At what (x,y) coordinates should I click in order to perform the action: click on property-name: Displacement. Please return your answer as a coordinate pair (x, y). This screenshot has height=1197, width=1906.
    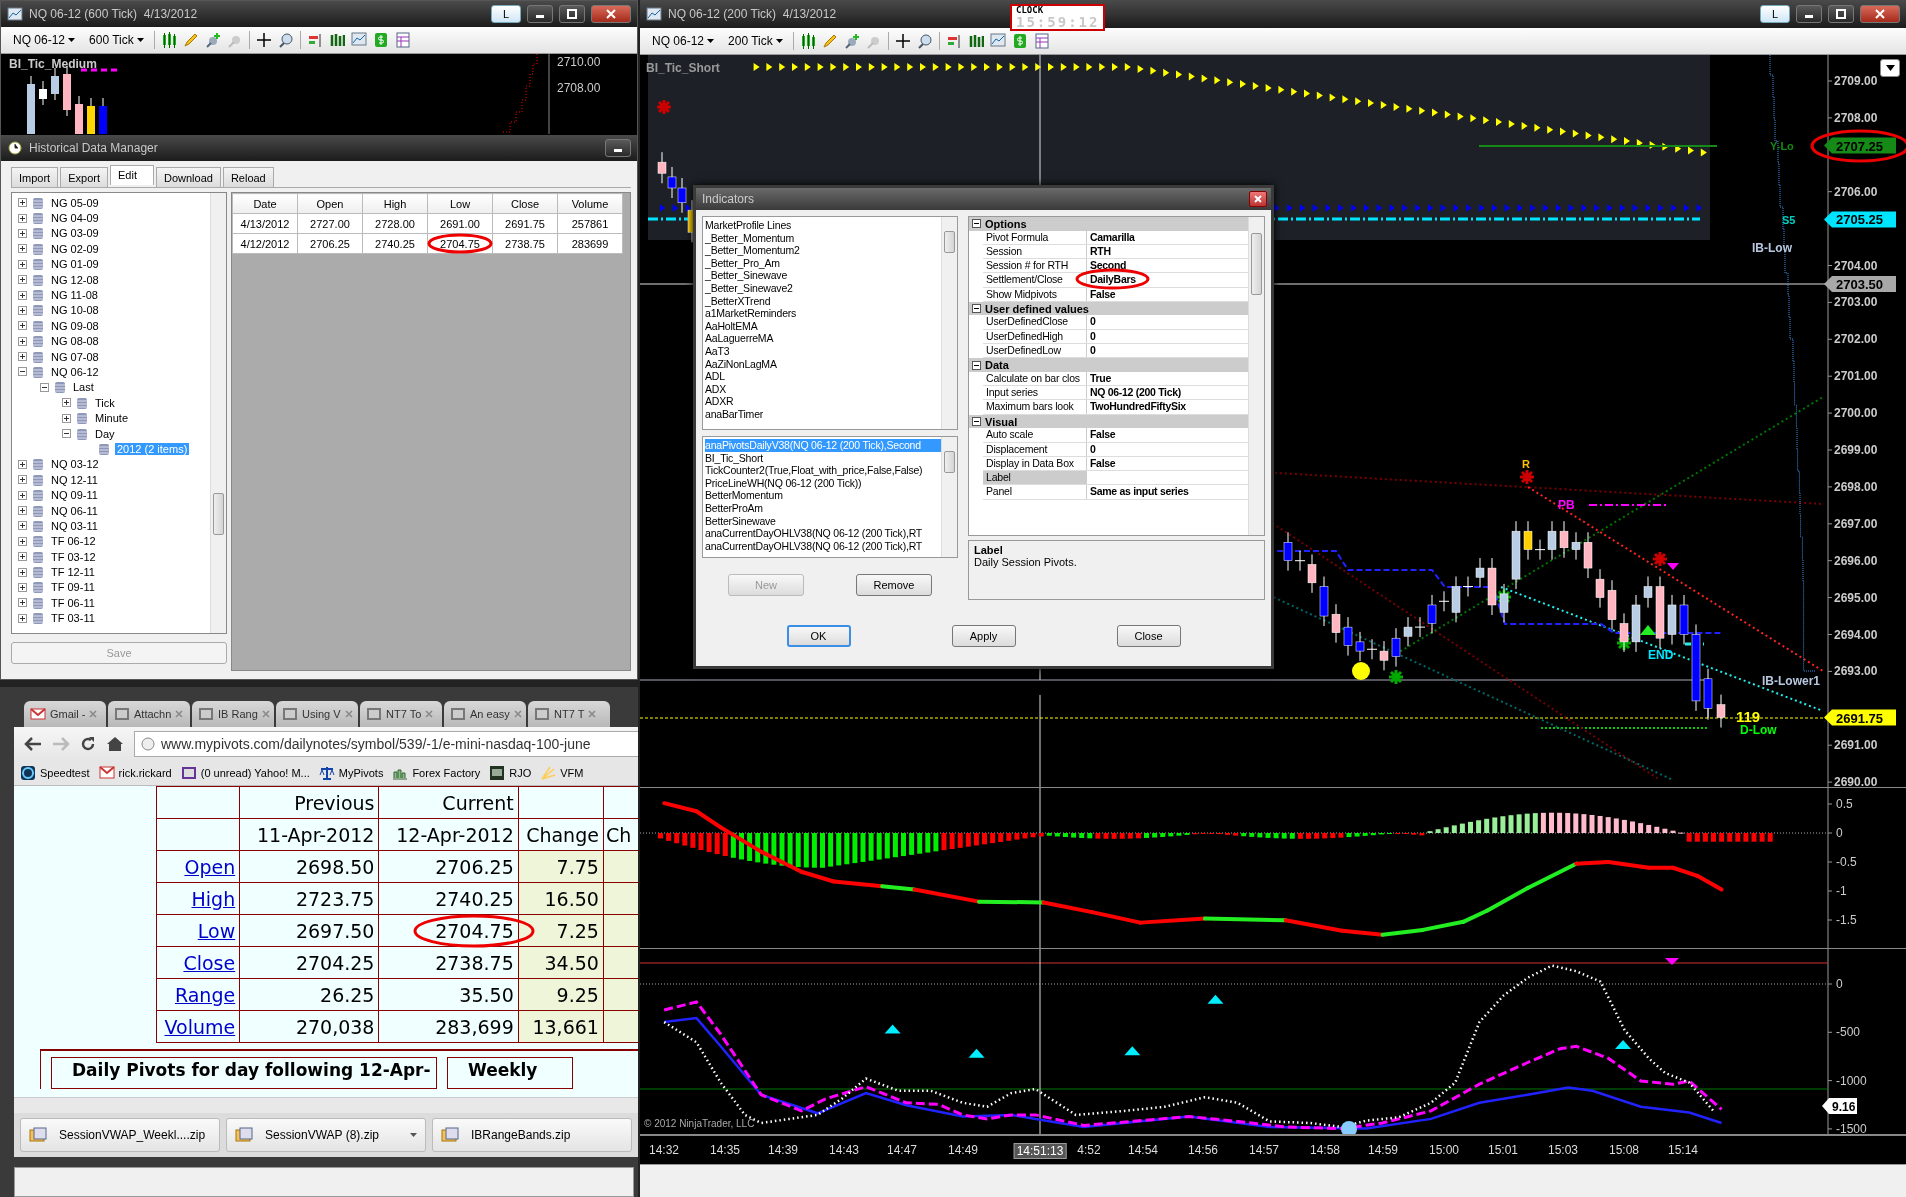
    Looking at the image, I should click on (1035, 449).